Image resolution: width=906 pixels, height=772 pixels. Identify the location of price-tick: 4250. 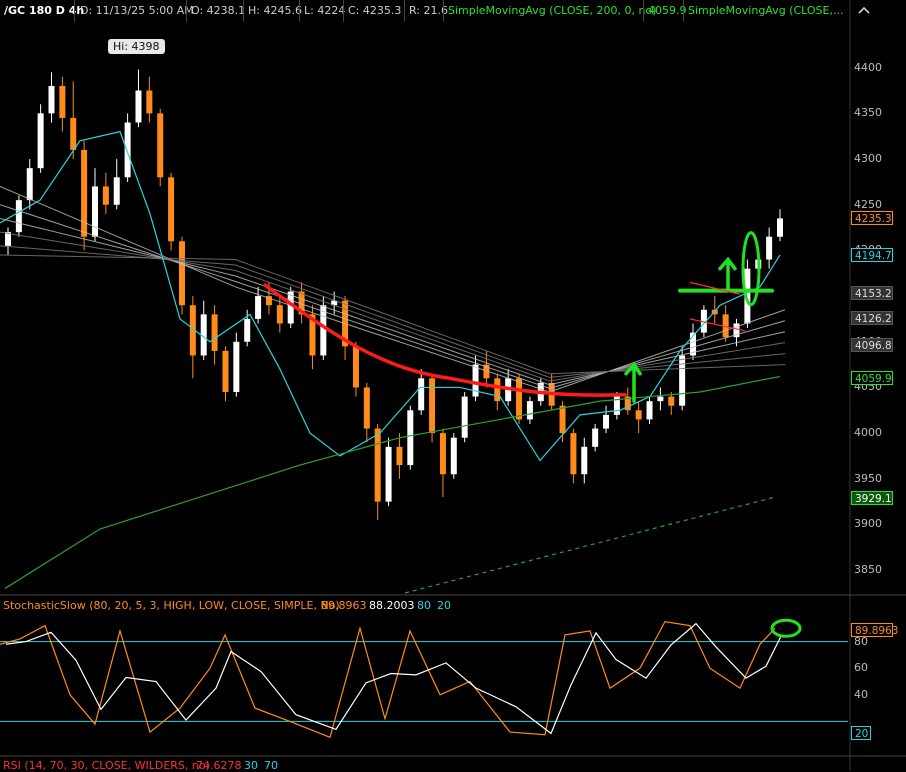
(868, 204).